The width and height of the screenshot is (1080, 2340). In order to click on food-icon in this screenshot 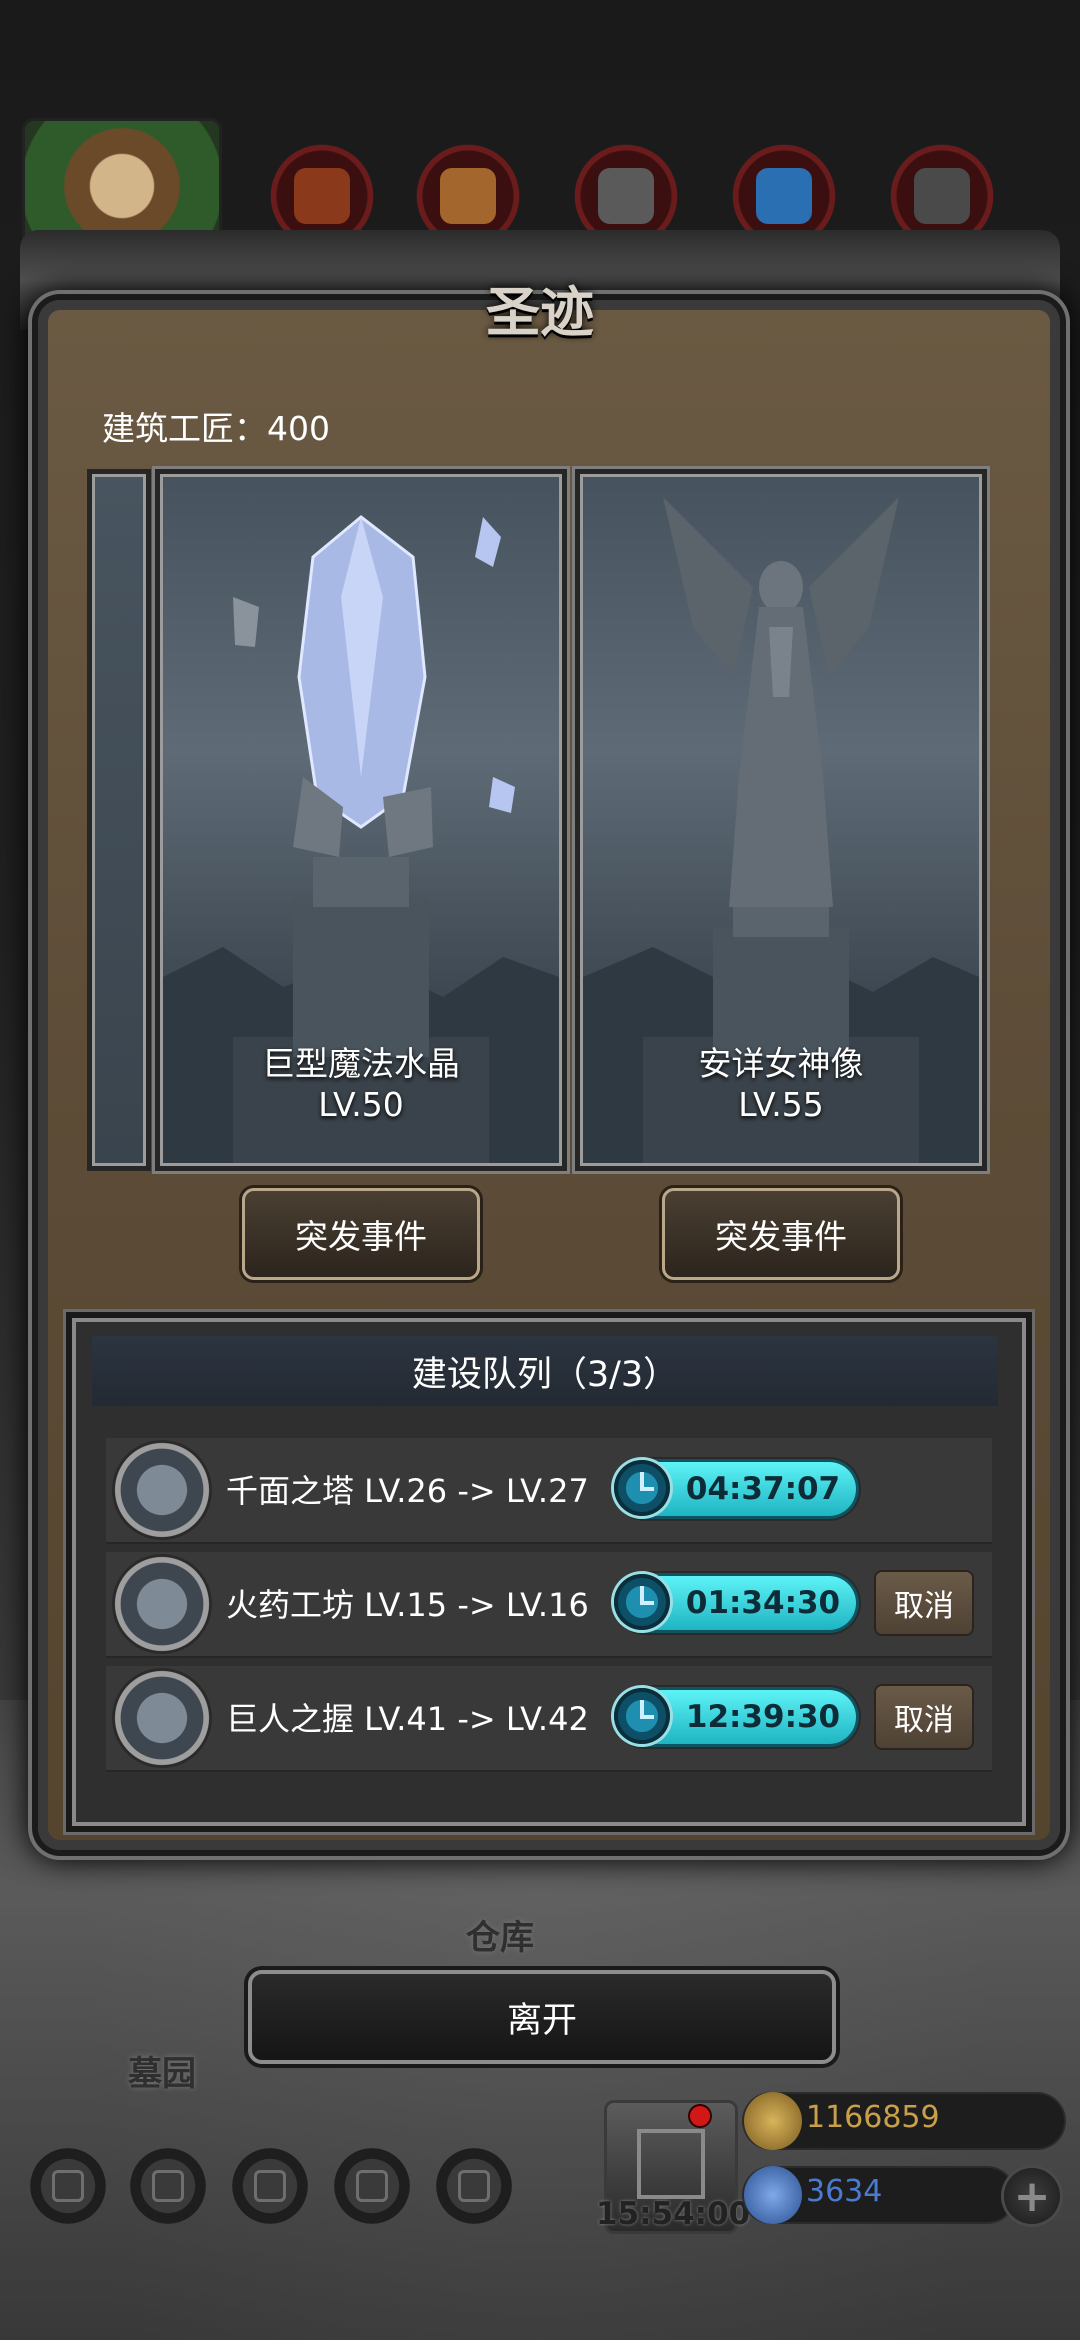, I will do `click(322, 196)`.